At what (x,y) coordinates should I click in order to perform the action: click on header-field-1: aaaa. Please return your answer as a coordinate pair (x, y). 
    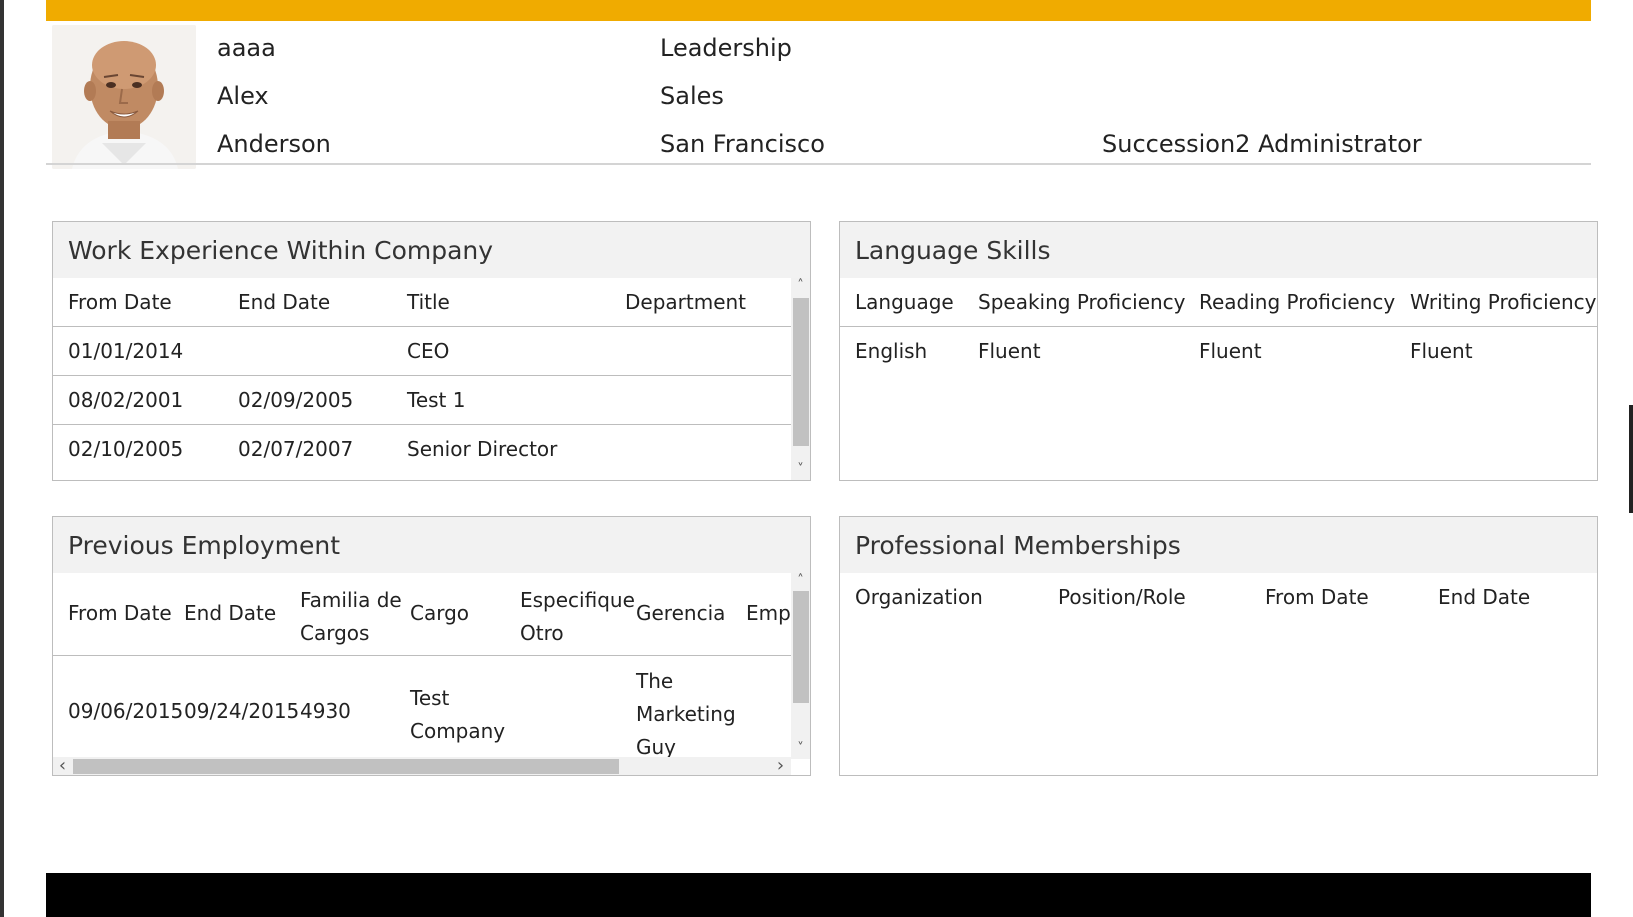
    Looking at the image, I should click on (246, 48).